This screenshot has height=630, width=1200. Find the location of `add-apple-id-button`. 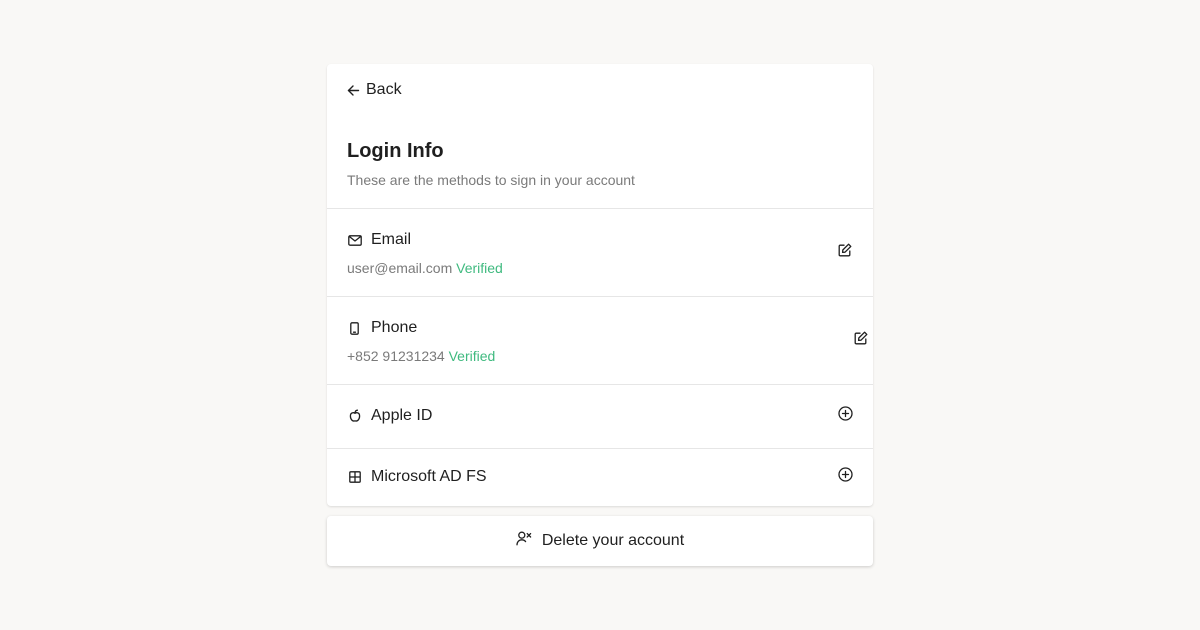

add-apple-id-button is located at coordinates (845, 416).